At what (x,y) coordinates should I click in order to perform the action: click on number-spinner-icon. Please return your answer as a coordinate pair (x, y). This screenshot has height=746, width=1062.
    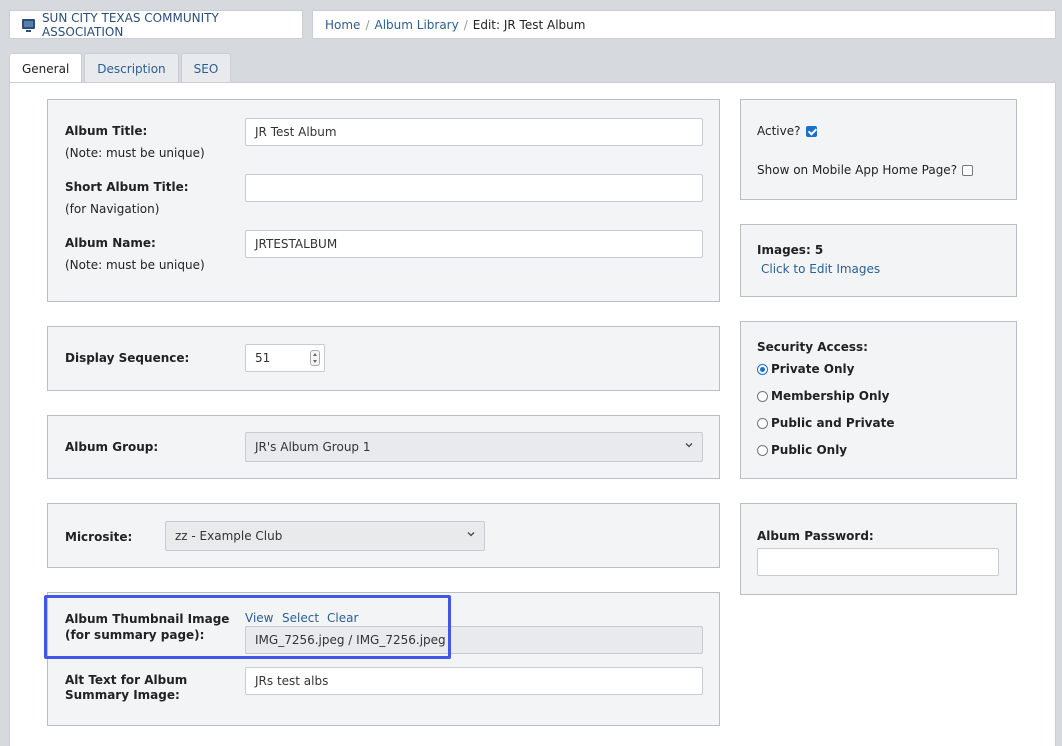
    Looking at the image, I should click on (315, 358).